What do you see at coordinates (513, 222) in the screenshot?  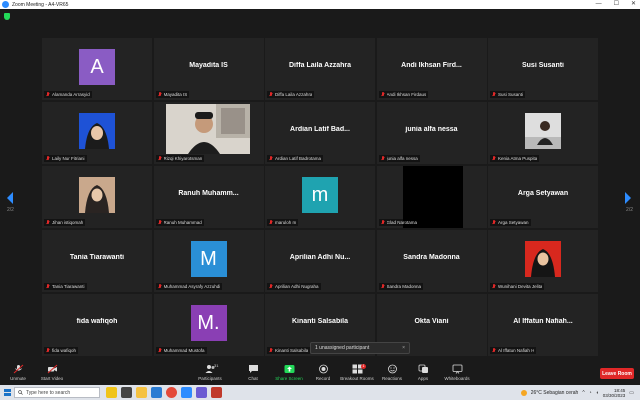 I see `participant-name-text: Arga Setyawan` at bounding box center [513, 222].